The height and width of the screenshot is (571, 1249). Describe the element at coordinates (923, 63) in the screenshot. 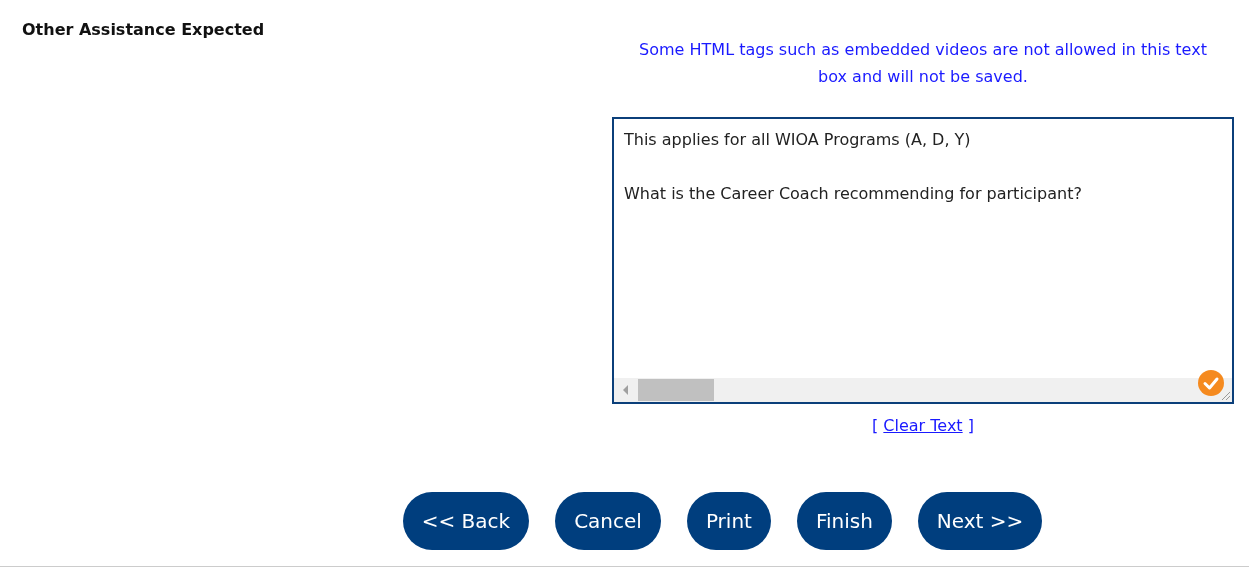

I see `notice-text: Some HTML tags such as embedded videos are not allowed in this text box and will not be saved.` at that location.